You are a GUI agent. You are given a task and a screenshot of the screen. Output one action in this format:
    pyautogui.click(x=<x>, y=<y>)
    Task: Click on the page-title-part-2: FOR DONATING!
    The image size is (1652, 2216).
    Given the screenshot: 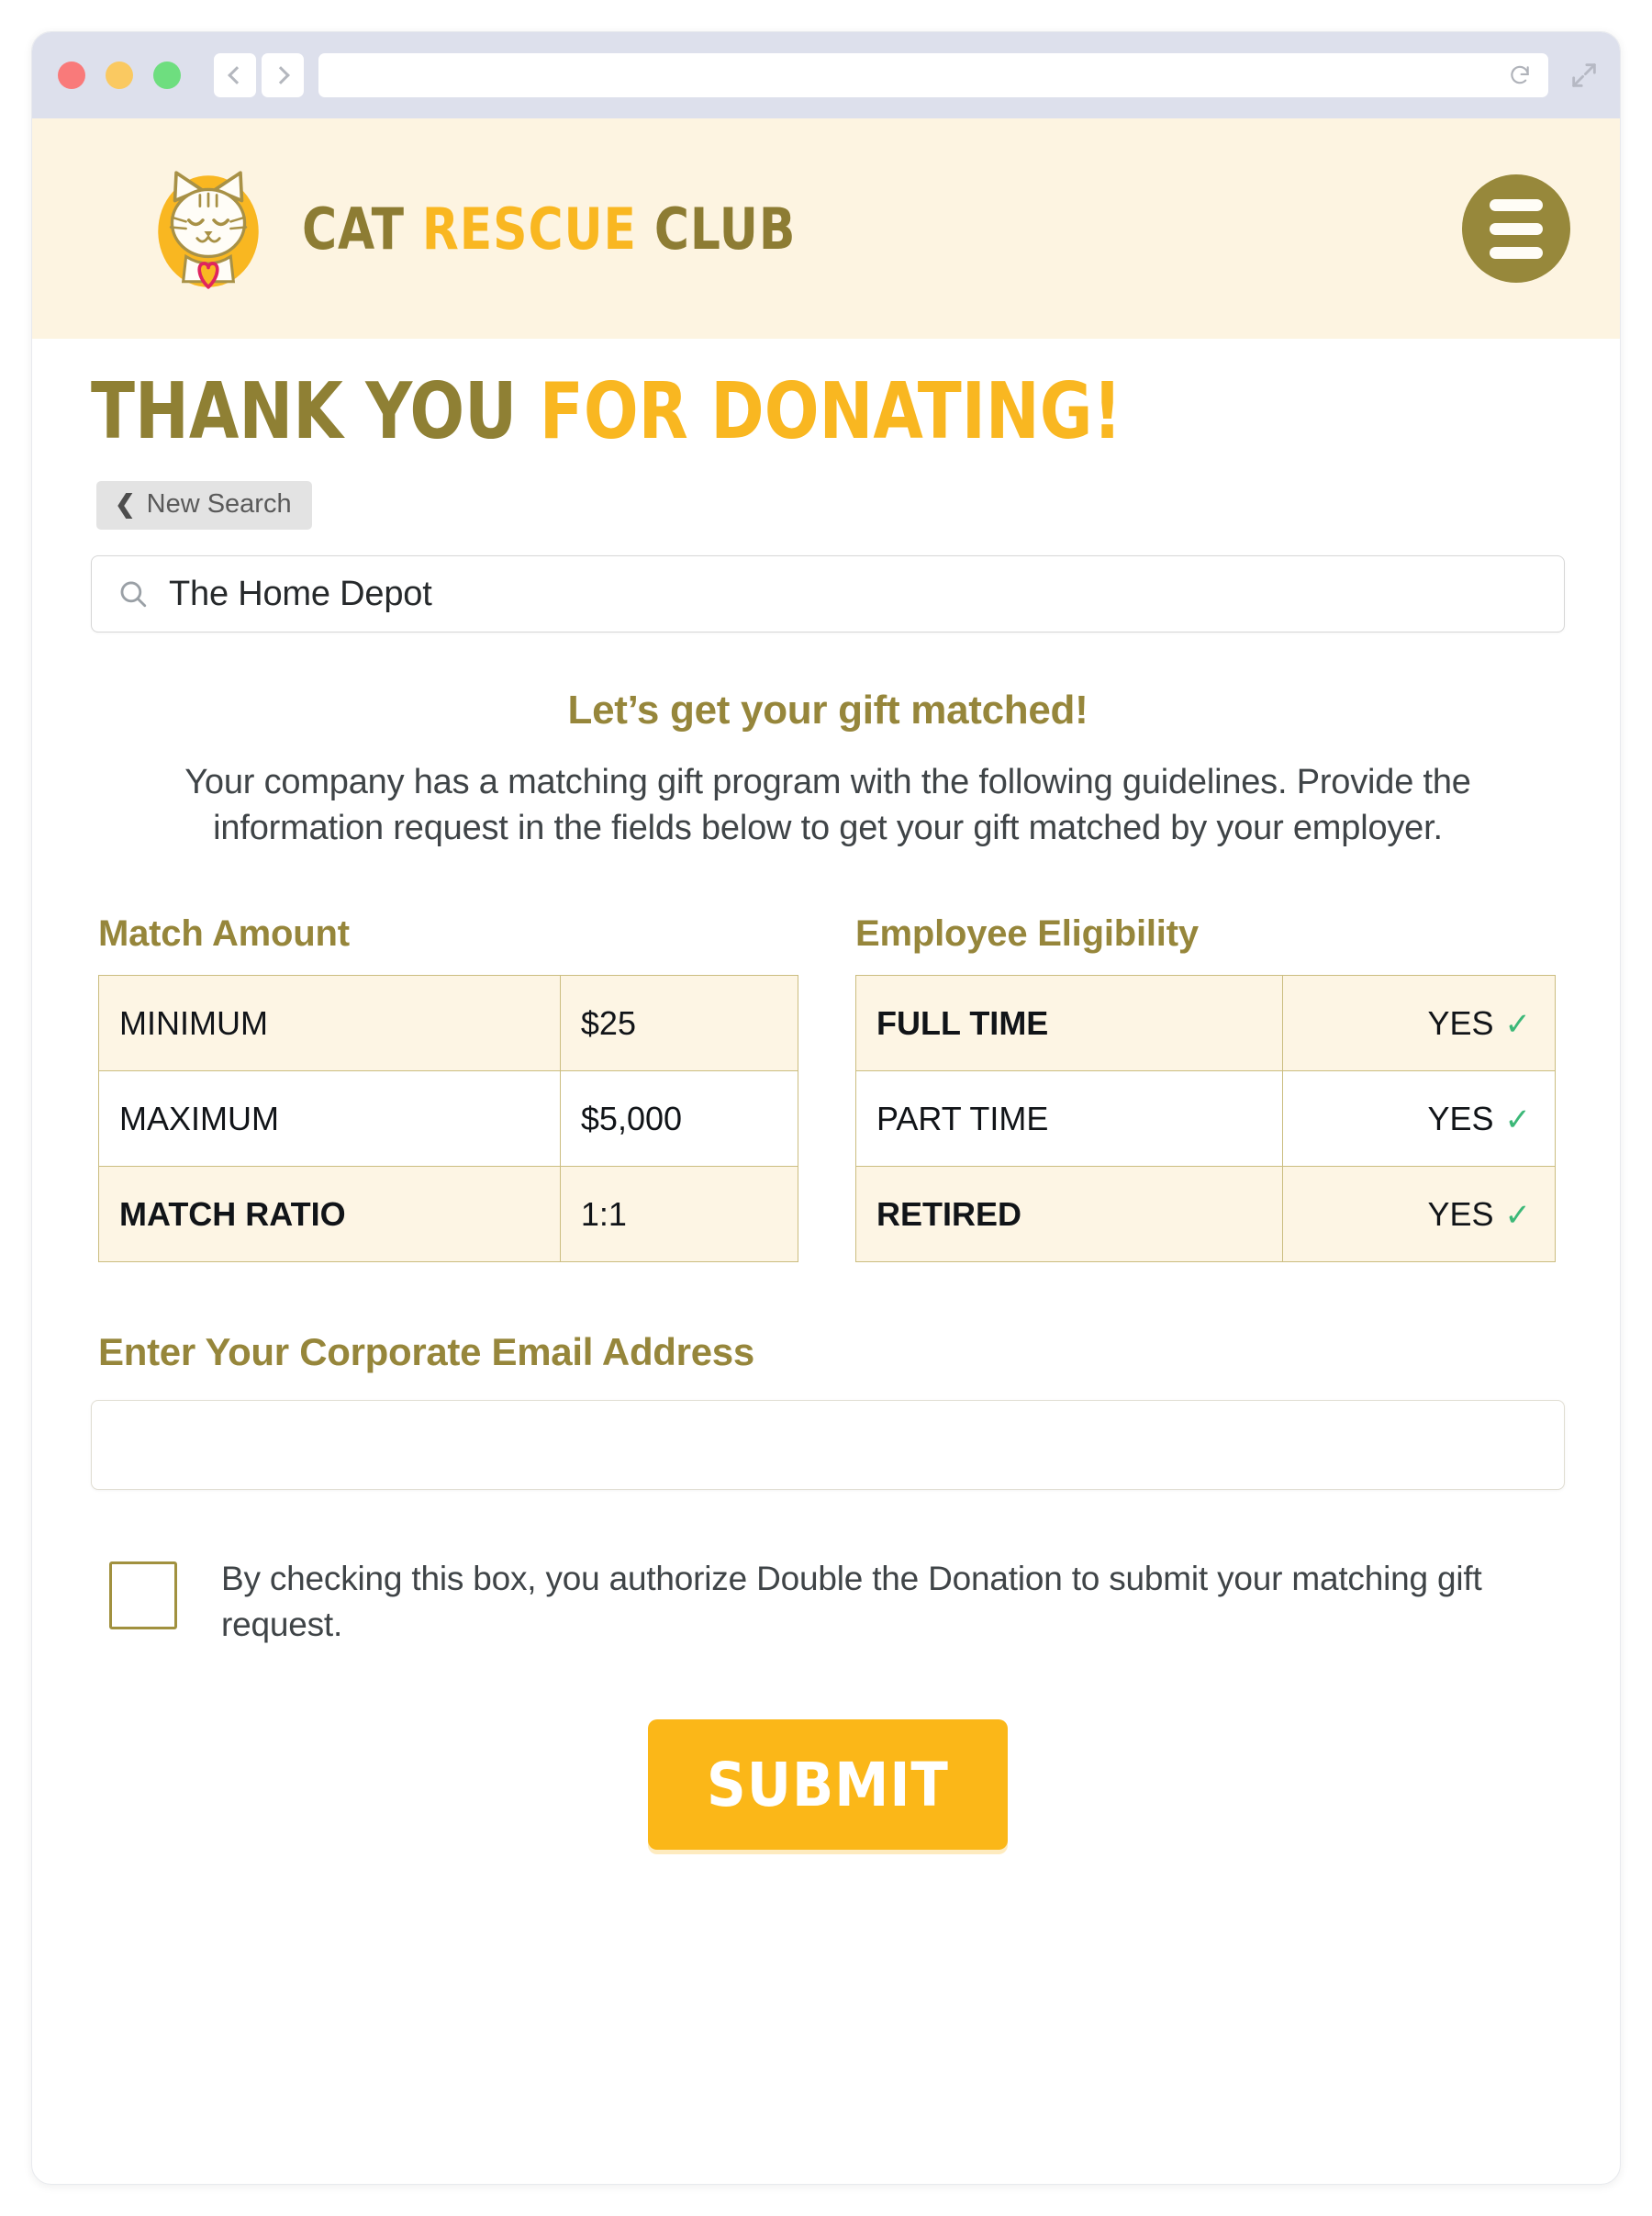 What is the action you would take?
    pyautogui.click(x=831, y=411)
    